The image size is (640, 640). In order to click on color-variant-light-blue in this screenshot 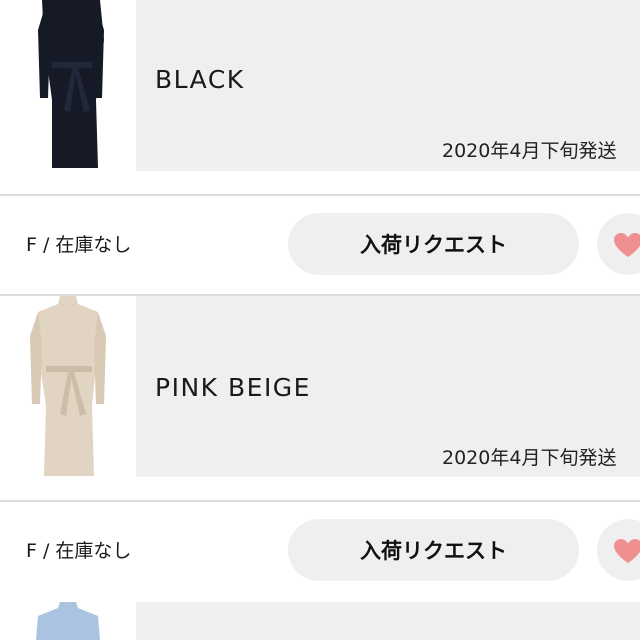, I will do `click(320, 621)`.